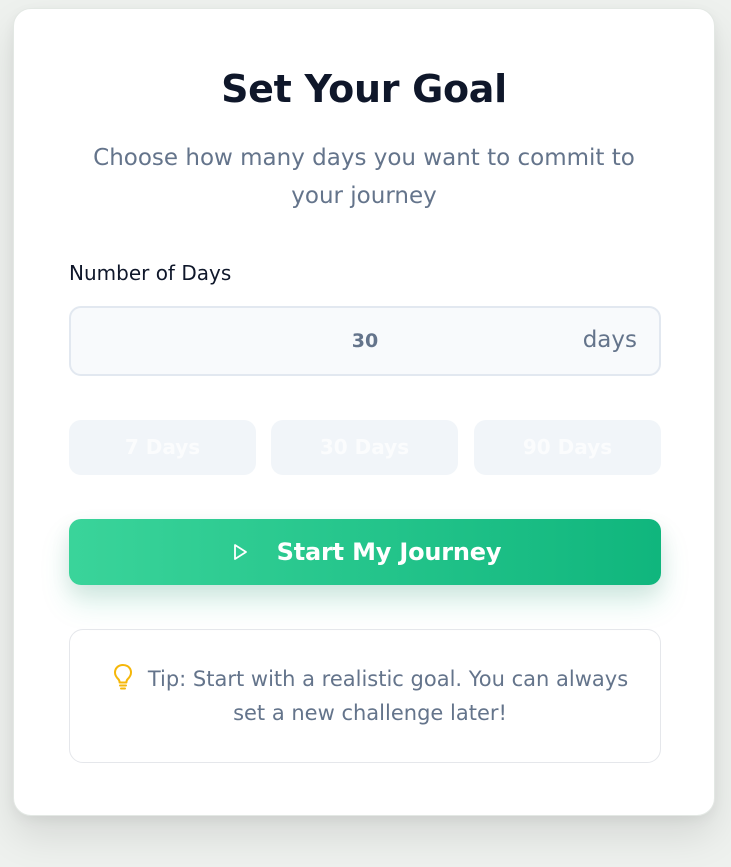 The image size is (731, 867). Describe the element at coordinates (150, 273) in the screenshot. I see `days-field-label: Number of Days` at that location.